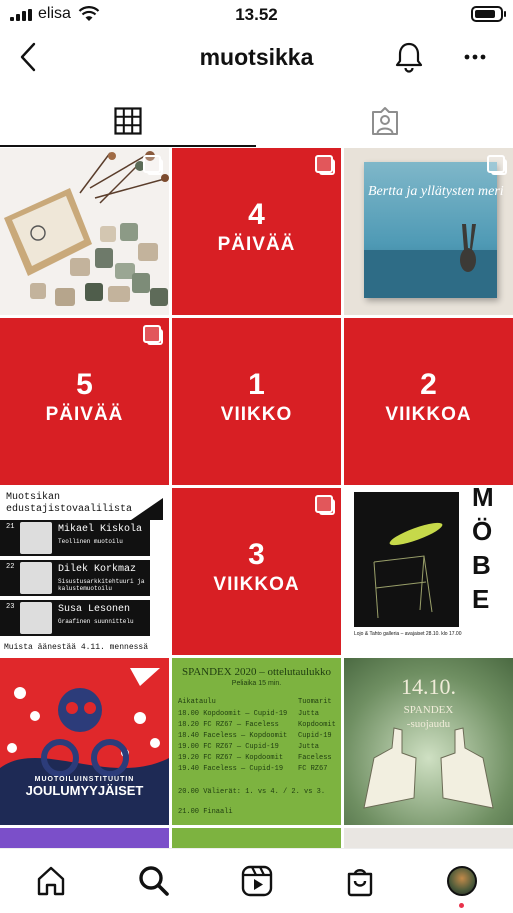  Describe the element at coordinates (428, 384) in the screenshot. I see `countdown-number: 2` at that location.